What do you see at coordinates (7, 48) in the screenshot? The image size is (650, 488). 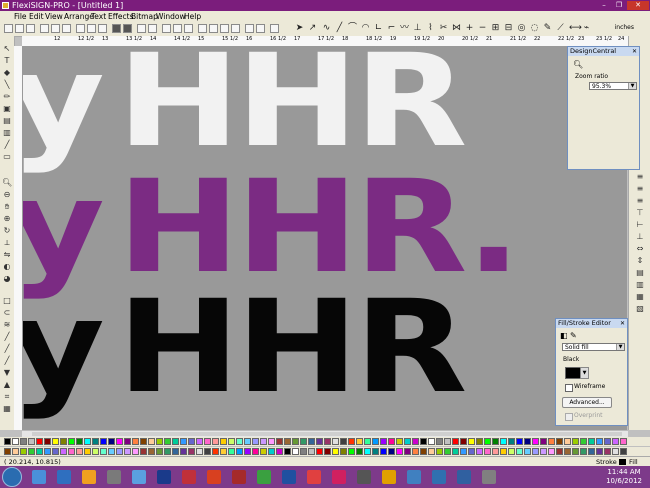 I see `pointer-tool-icon: ↖` at bounding box center [7, 48].